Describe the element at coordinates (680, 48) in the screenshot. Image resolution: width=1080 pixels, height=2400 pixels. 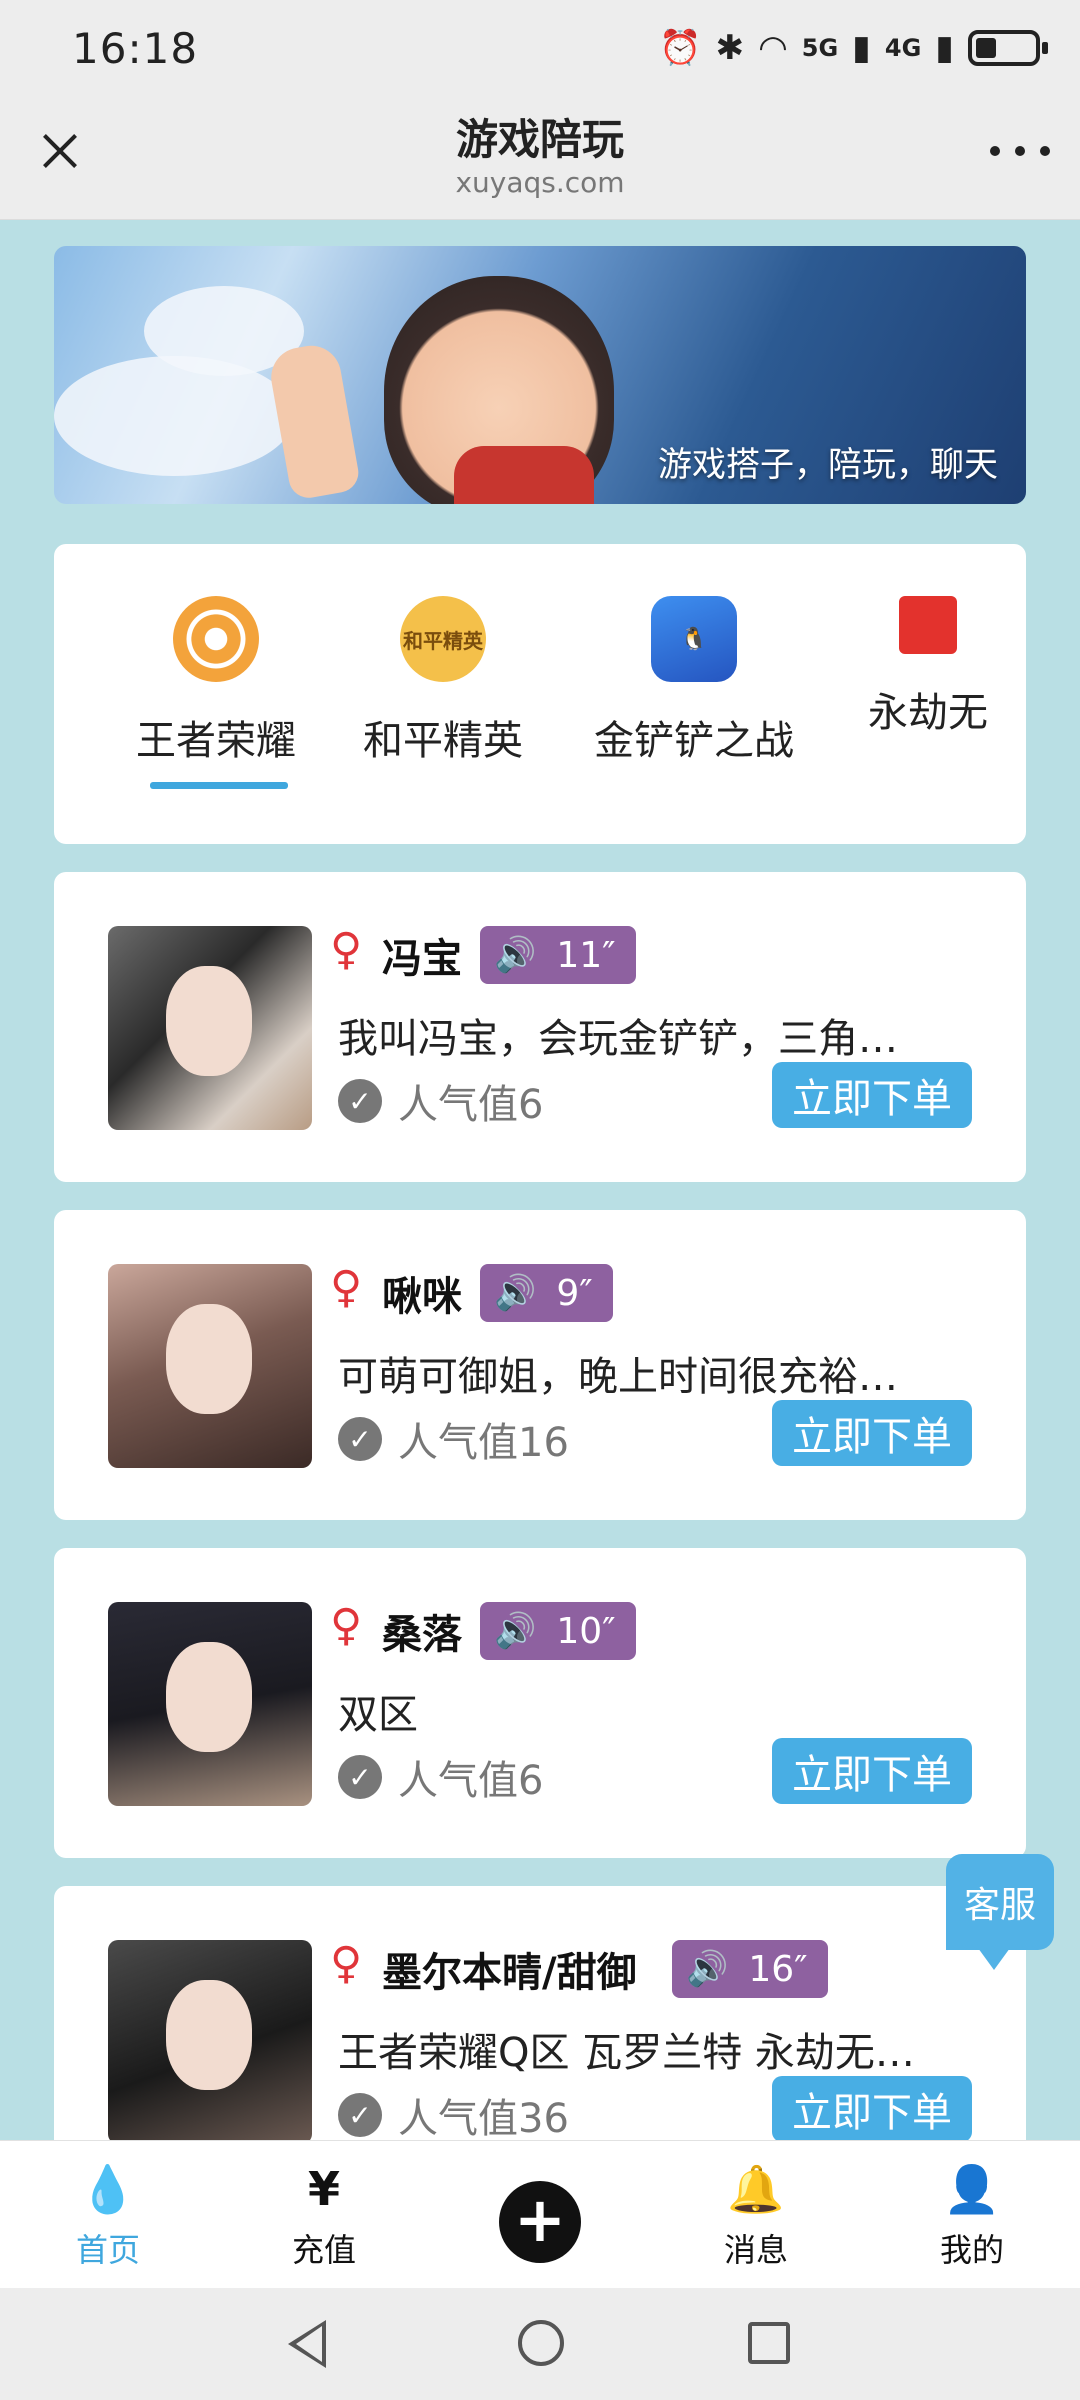
I see `alarm-icon: ⏰` at that location.